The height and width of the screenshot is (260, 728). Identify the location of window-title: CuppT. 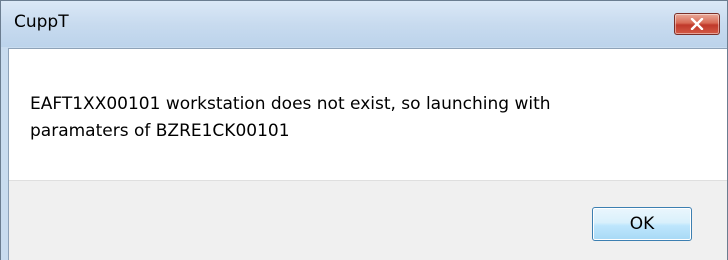
(41, 22).